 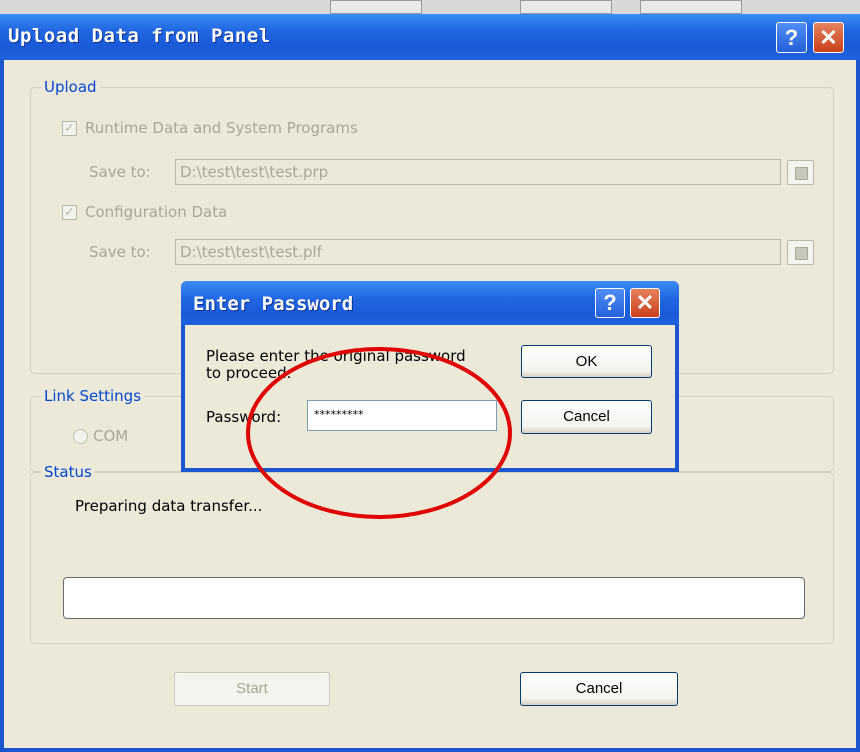 I want to click on transfer-progress-bar, so click(x=434, y=598).